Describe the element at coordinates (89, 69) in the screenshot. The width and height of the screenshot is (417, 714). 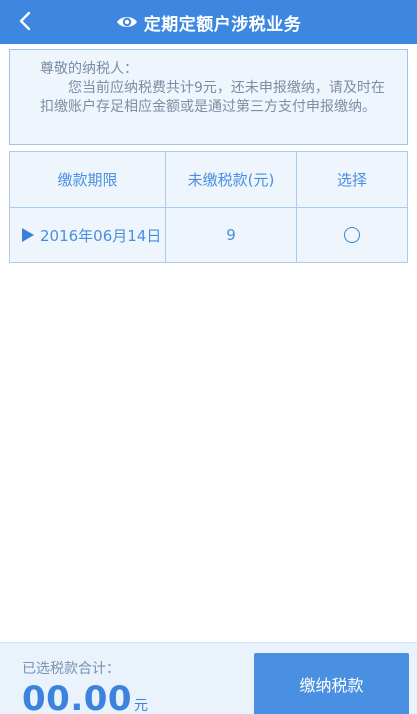
I see `notice-greeting: 尊敬的纳税人：` at that location.